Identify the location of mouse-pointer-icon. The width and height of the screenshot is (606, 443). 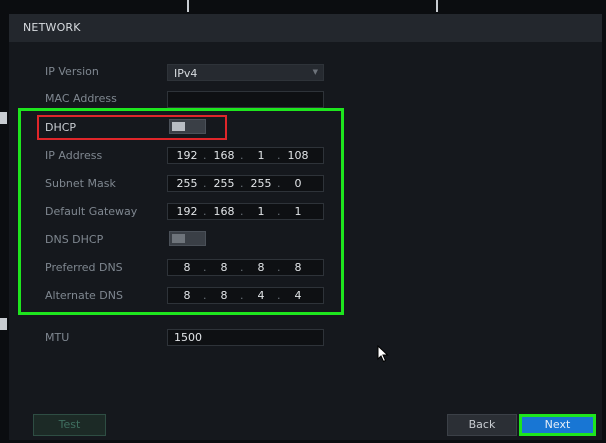
(383, 354).